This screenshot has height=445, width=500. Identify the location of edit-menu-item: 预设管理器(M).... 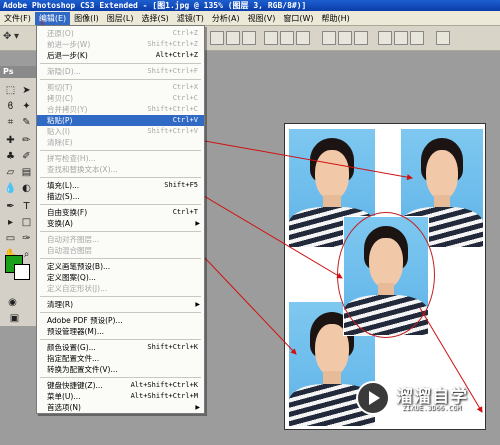
(120, 331).